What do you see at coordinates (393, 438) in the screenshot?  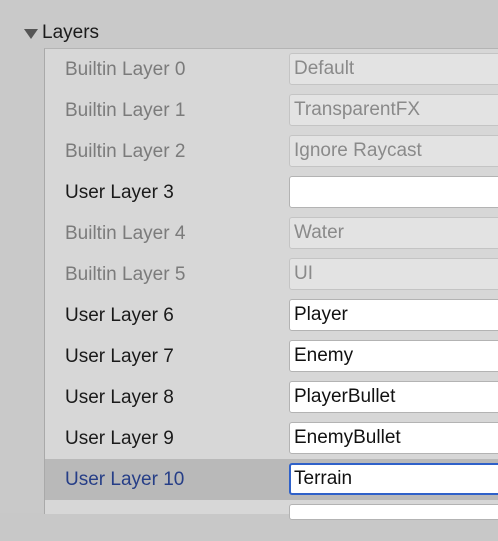 I see `layer-name-field: EnemyBullet` at bounding box center [393, 438].